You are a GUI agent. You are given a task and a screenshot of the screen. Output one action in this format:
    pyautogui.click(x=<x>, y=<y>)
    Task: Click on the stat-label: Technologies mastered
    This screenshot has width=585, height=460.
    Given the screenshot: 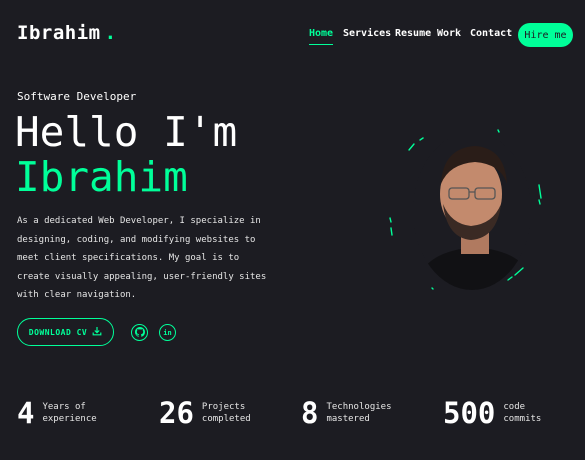 What is the action you would take?
    pyautogui.click(x=359, y=413)
    